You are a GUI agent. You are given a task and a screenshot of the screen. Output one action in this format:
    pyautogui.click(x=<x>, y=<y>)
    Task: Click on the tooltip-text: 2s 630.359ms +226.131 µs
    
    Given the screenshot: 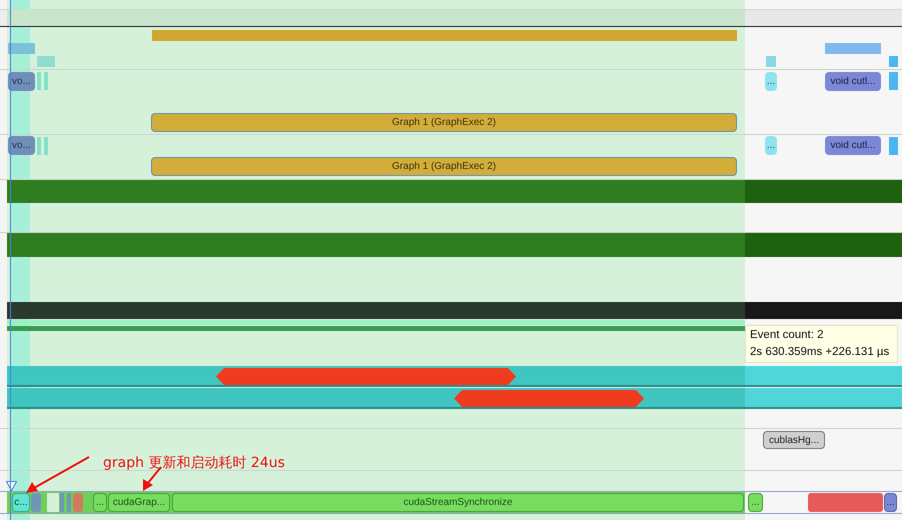 What is the action you would take?
    pyautogui.click(x=820, y=352)
    